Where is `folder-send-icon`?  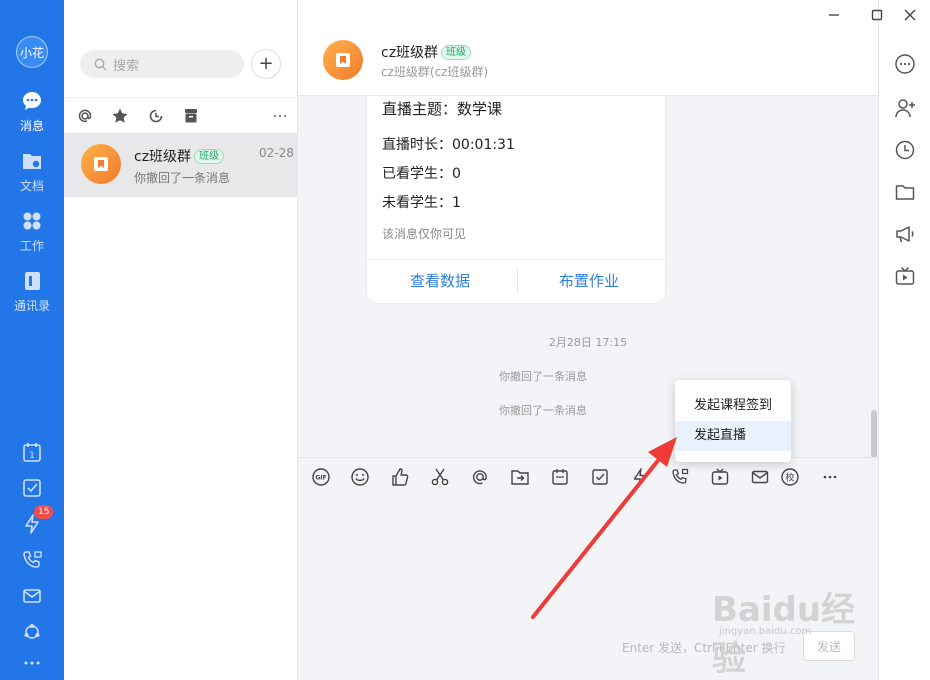
folder-send-icon is located at coordinates (520, 477).